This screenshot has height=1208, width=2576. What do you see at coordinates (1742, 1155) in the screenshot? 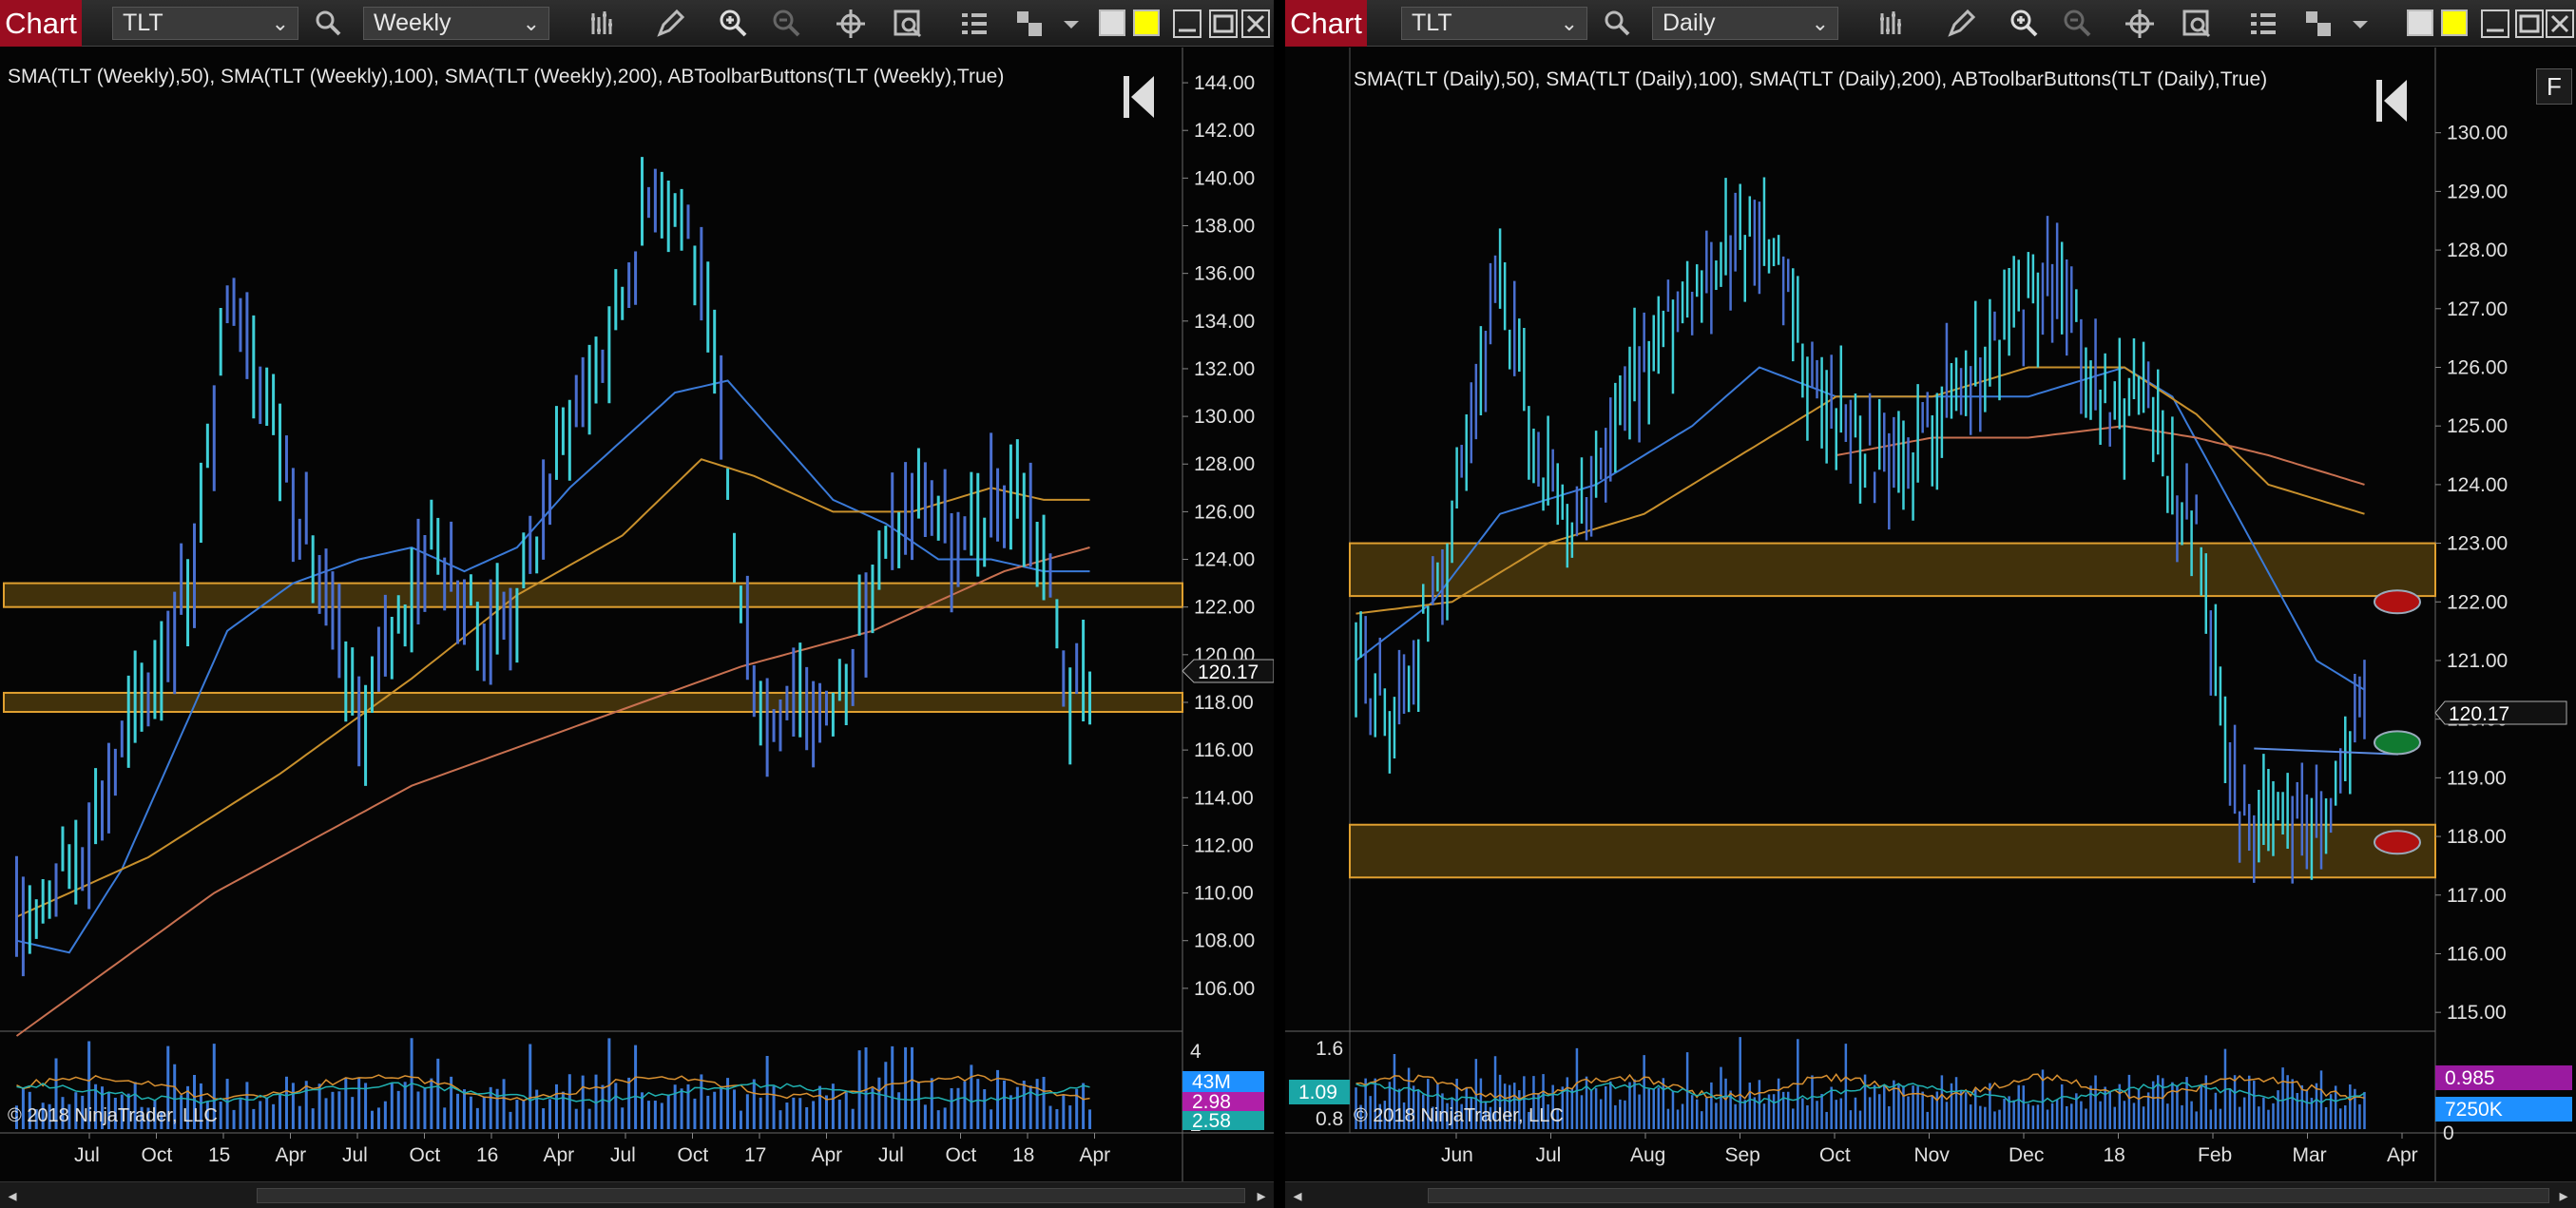
I see `x-tick-label: Sep` at bounding box center [1742, 1155].